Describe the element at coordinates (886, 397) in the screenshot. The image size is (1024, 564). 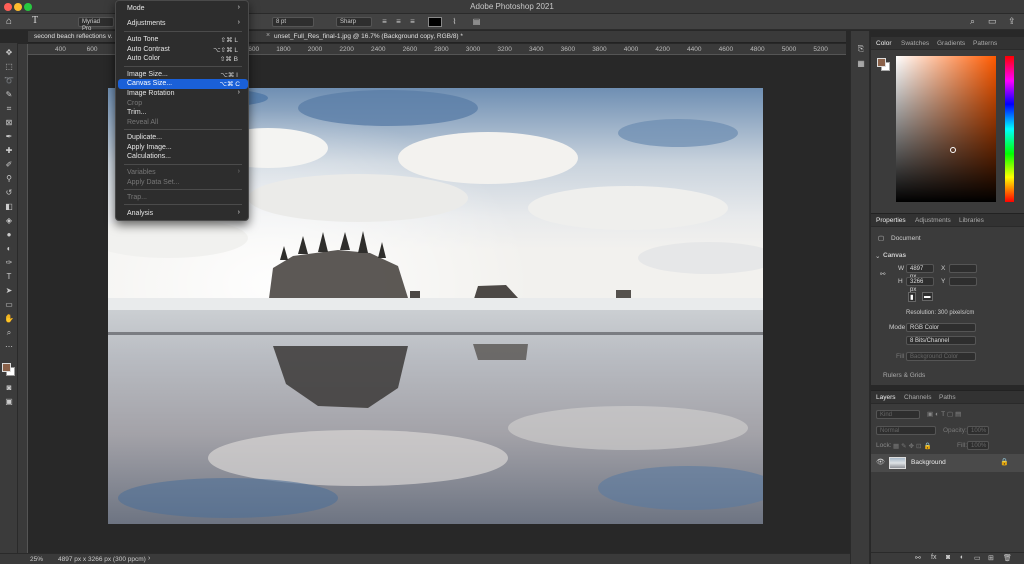
I see `tab-layers: Layers` at that location.